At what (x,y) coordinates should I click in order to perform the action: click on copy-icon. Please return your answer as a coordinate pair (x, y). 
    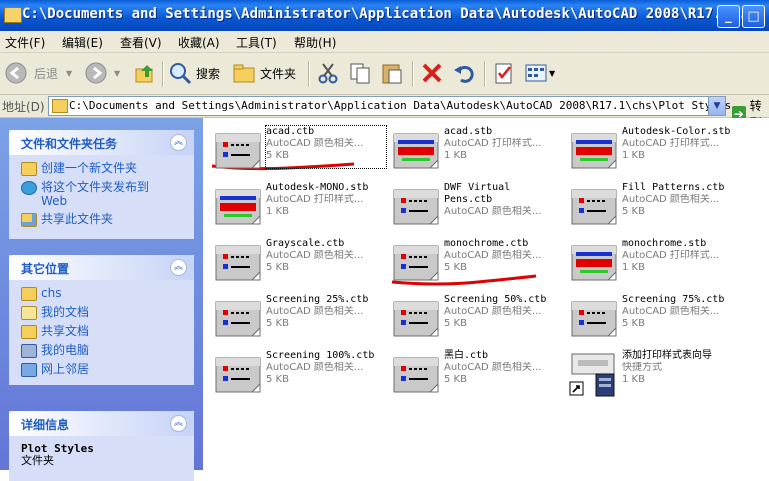
    Looking at the image, I should click on (360, 73).